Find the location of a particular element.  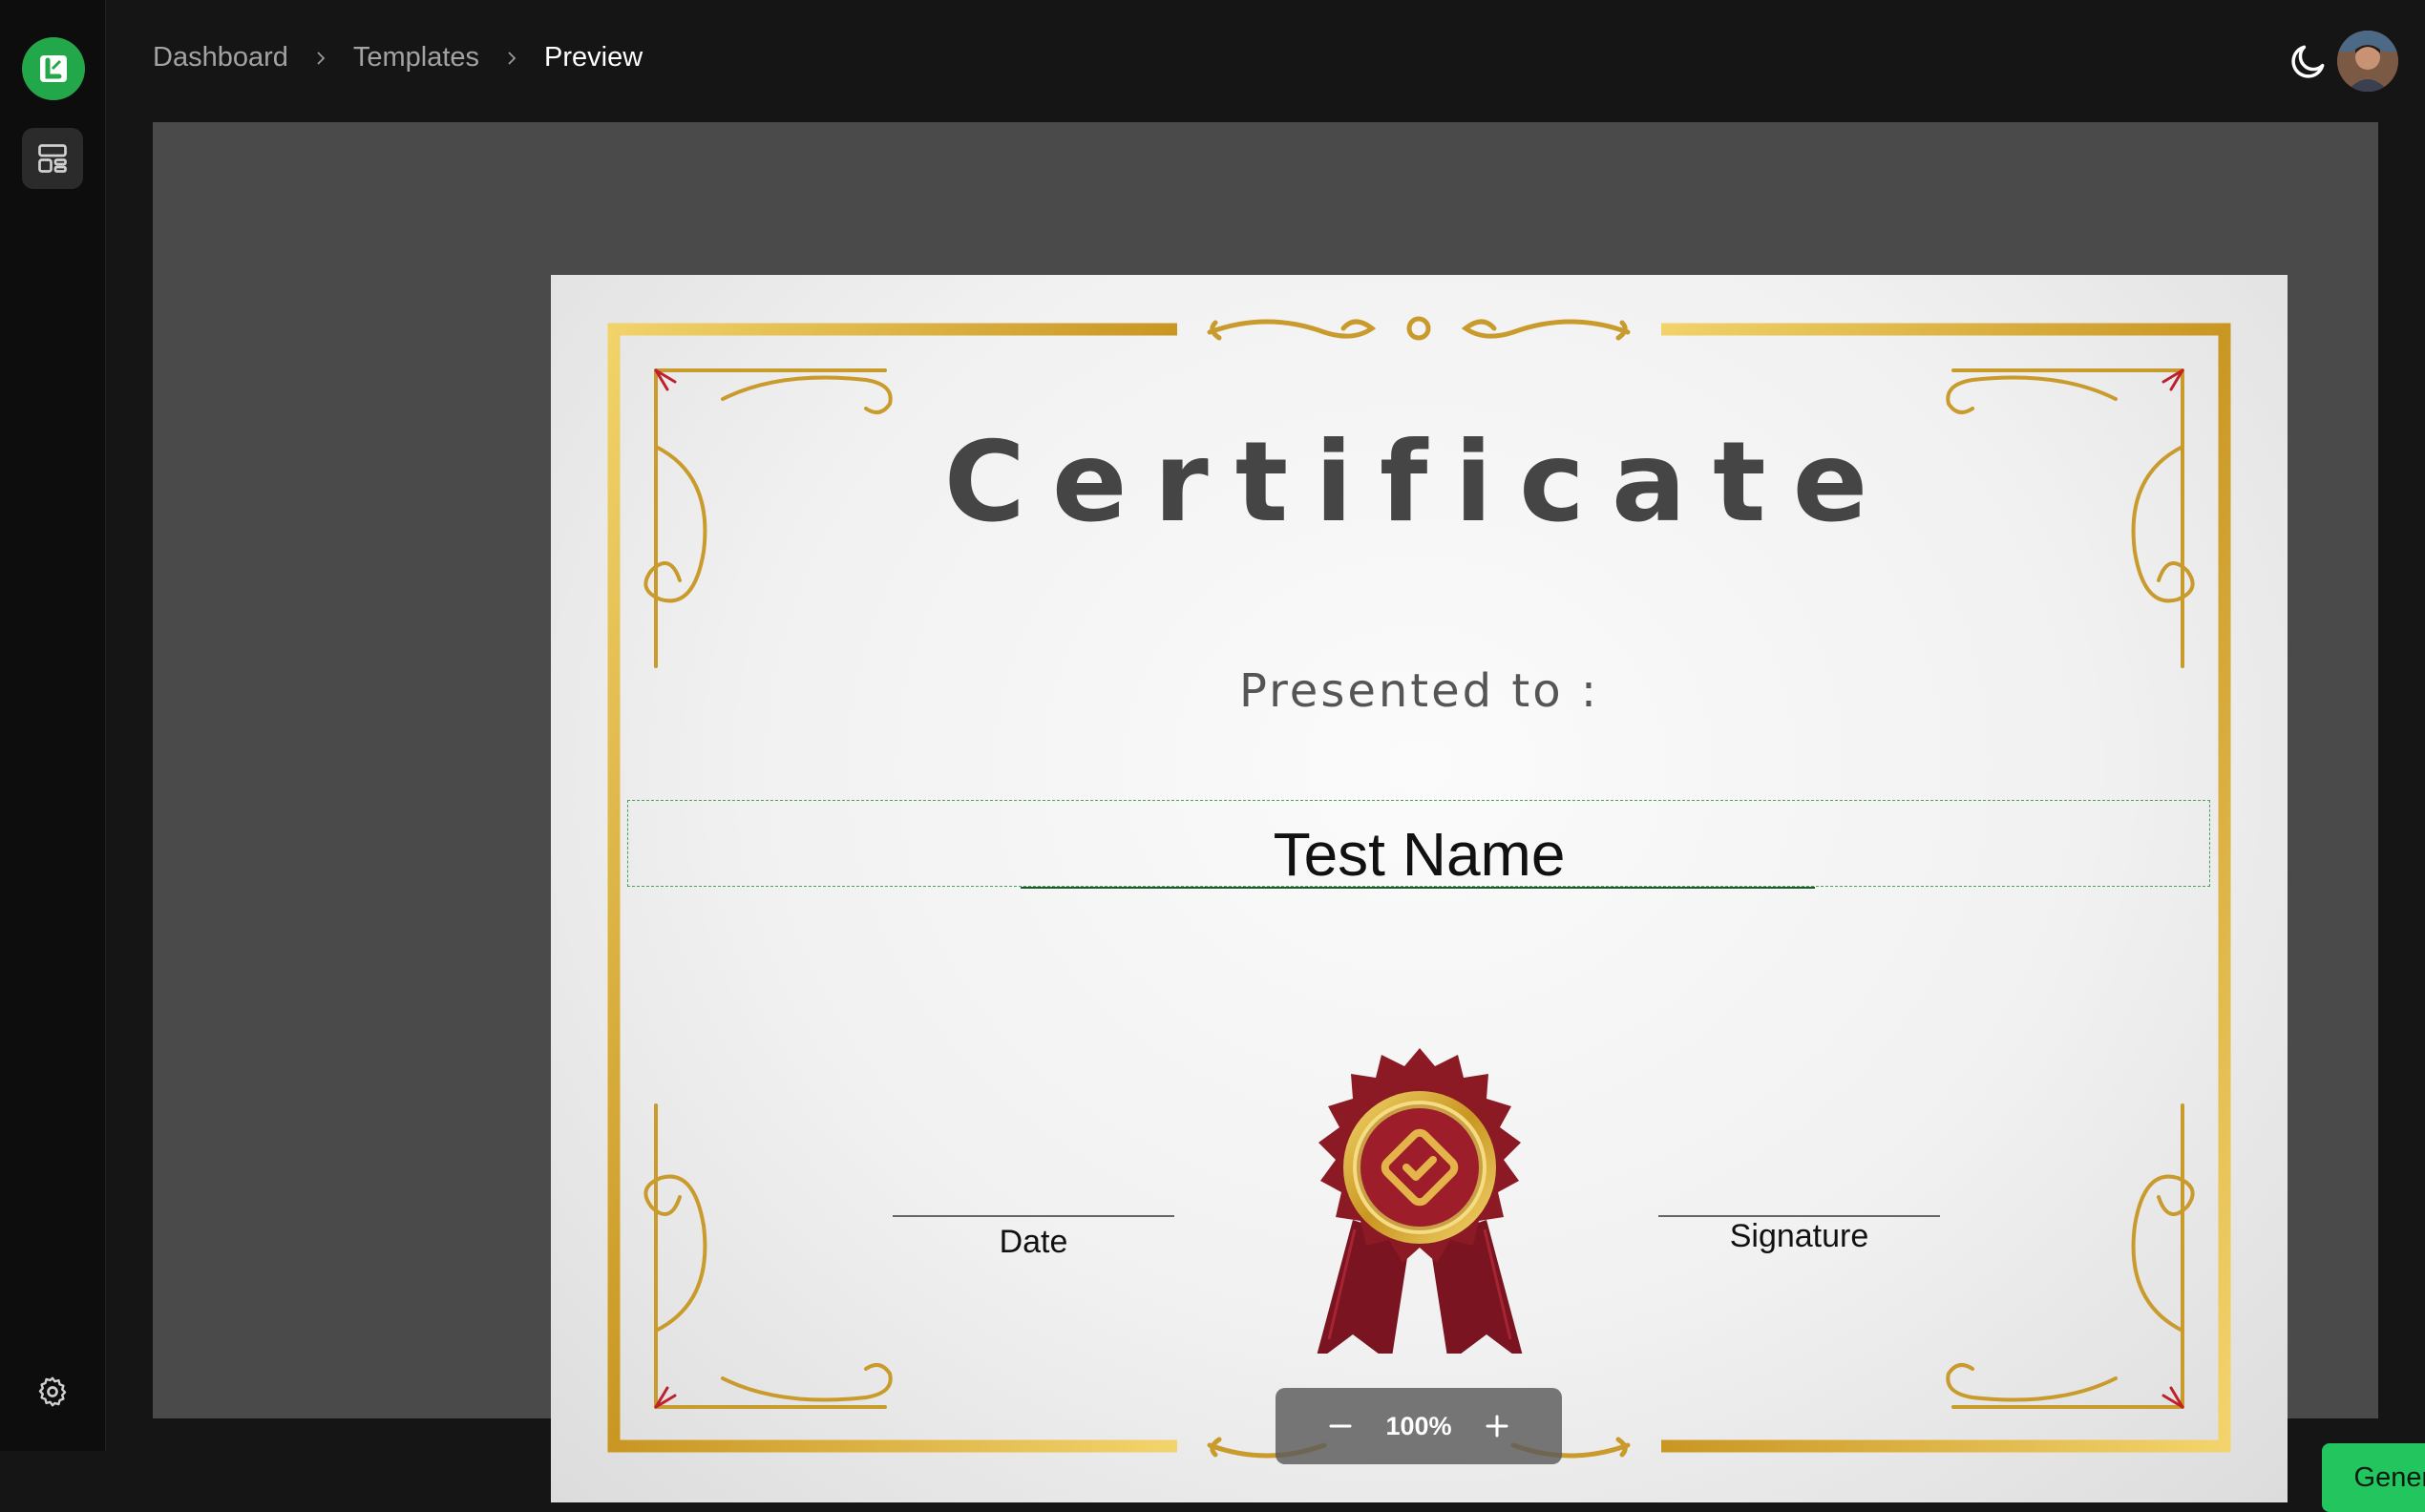

breadcrumb-preview: Preview is located at coordinates (593, 58).